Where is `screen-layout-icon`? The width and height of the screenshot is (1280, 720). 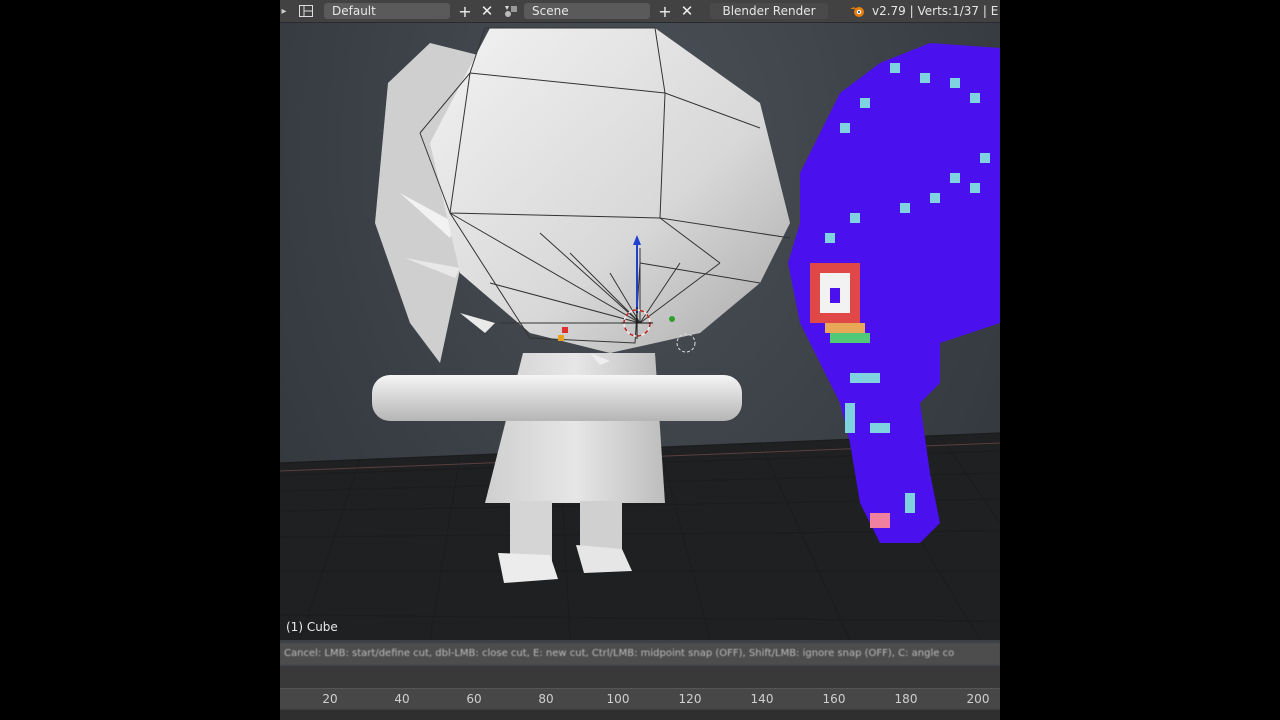 screen-layout-icon is located at coordinates (306, 11).